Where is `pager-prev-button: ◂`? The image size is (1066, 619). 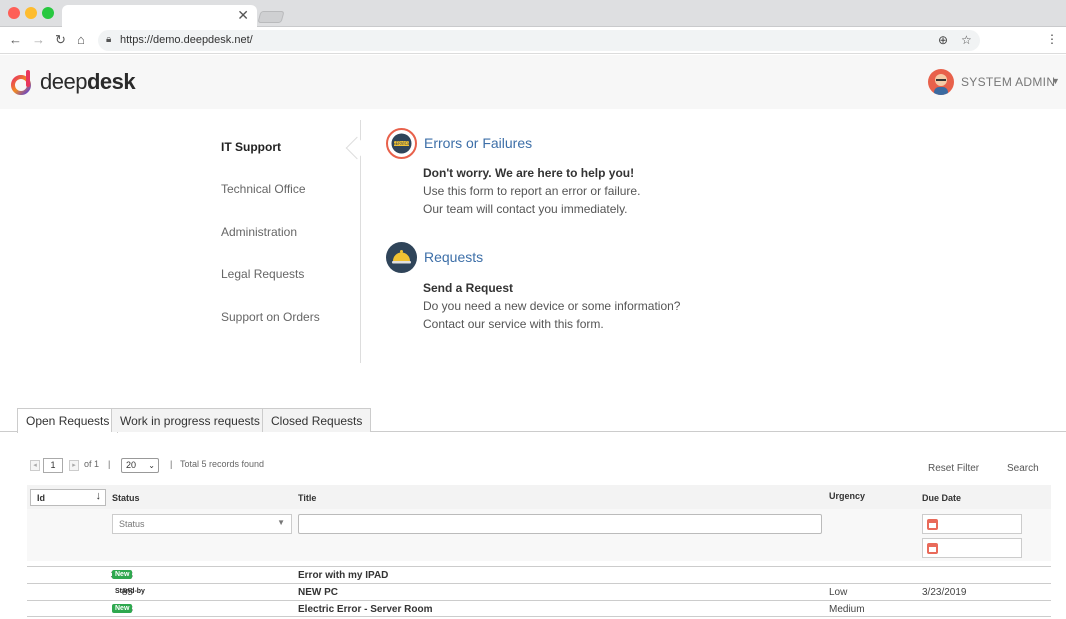
pager-prev-button: ◂ is located at coordinates (35, 465).